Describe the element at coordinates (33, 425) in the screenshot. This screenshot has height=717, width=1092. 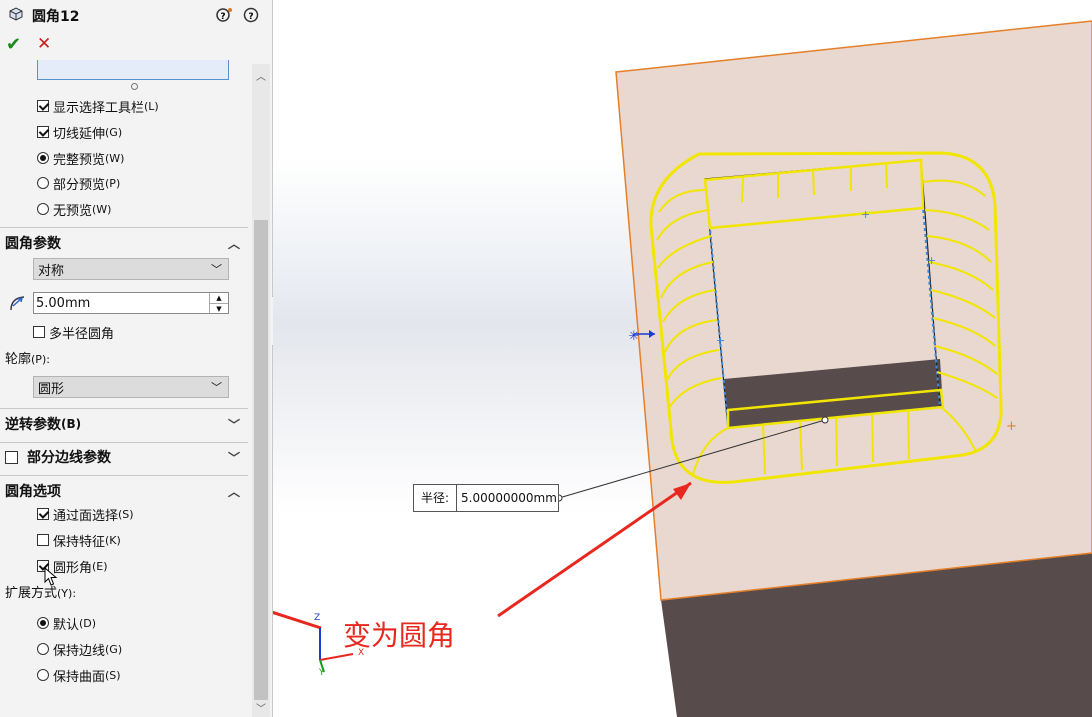
I see `section-title: 逆转参数` at that location.